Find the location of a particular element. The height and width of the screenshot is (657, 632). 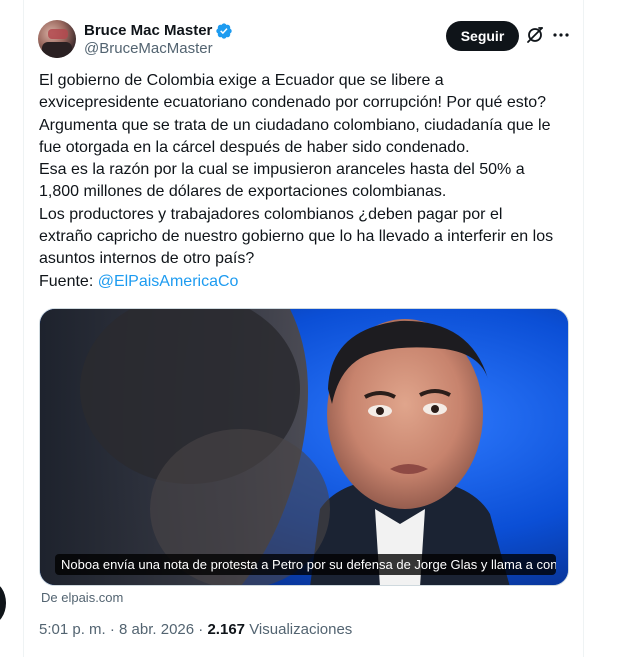

author-name-row: Bruce Mac Master is located at coordinates (158, 31).